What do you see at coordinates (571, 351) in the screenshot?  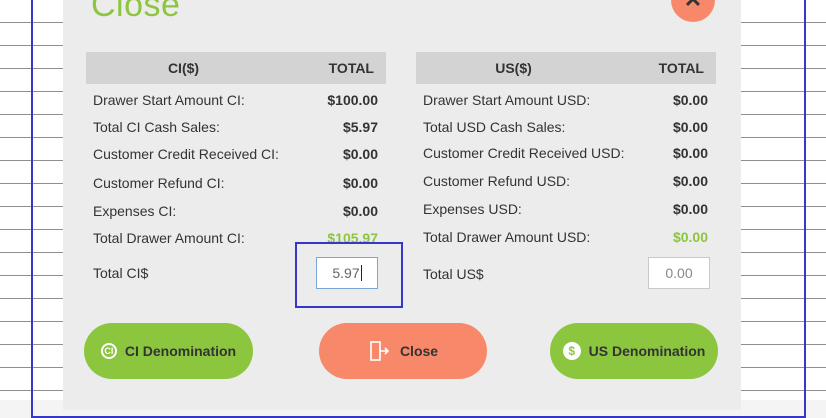 I see `dollar-icon: $` at bounding box center [571, 351].